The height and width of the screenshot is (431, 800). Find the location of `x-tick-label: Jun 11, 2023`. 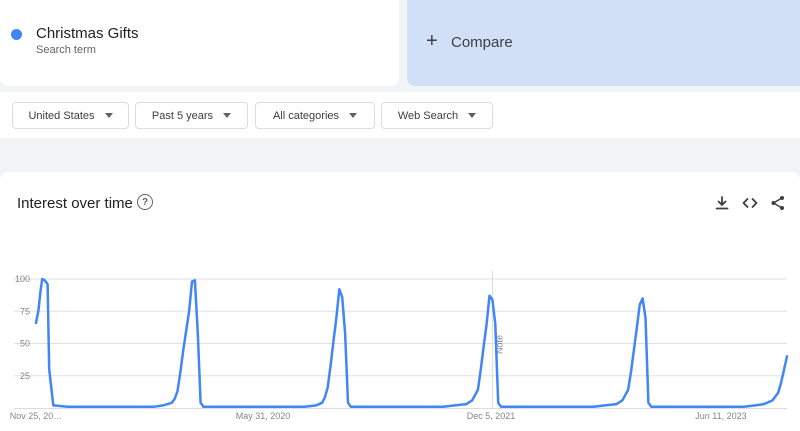

x-tick-label: Jun 11, 2023 is located at coordinates (720, 416).